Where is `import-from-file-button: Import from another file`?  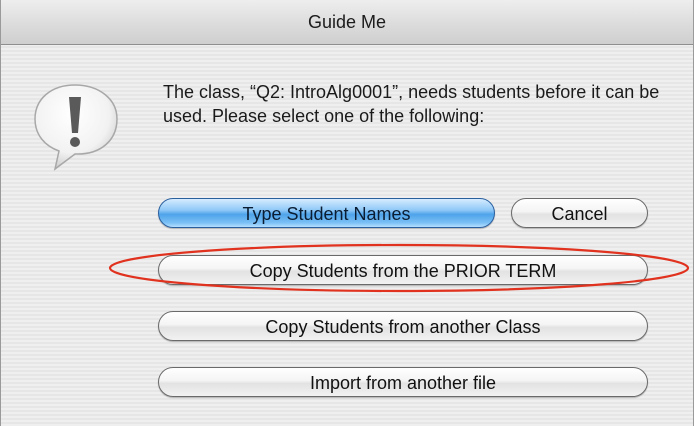 import-from-file-button: Import from another file is located at coordinates (403, 382).